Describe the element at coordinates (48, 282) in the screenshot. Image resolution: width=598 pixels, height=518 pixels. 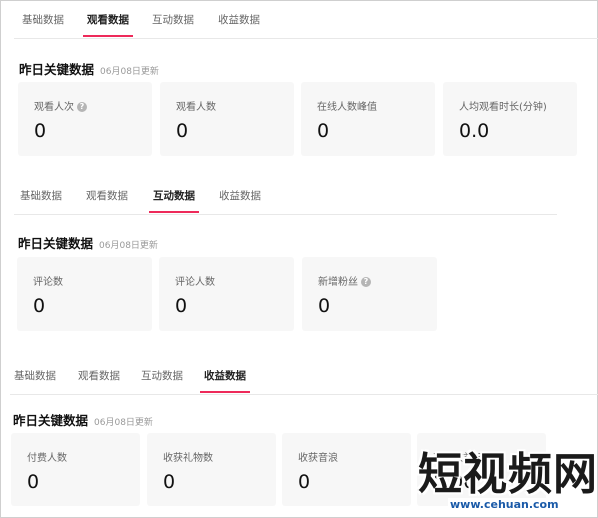
I see `metric-label: 评论数` at that location.